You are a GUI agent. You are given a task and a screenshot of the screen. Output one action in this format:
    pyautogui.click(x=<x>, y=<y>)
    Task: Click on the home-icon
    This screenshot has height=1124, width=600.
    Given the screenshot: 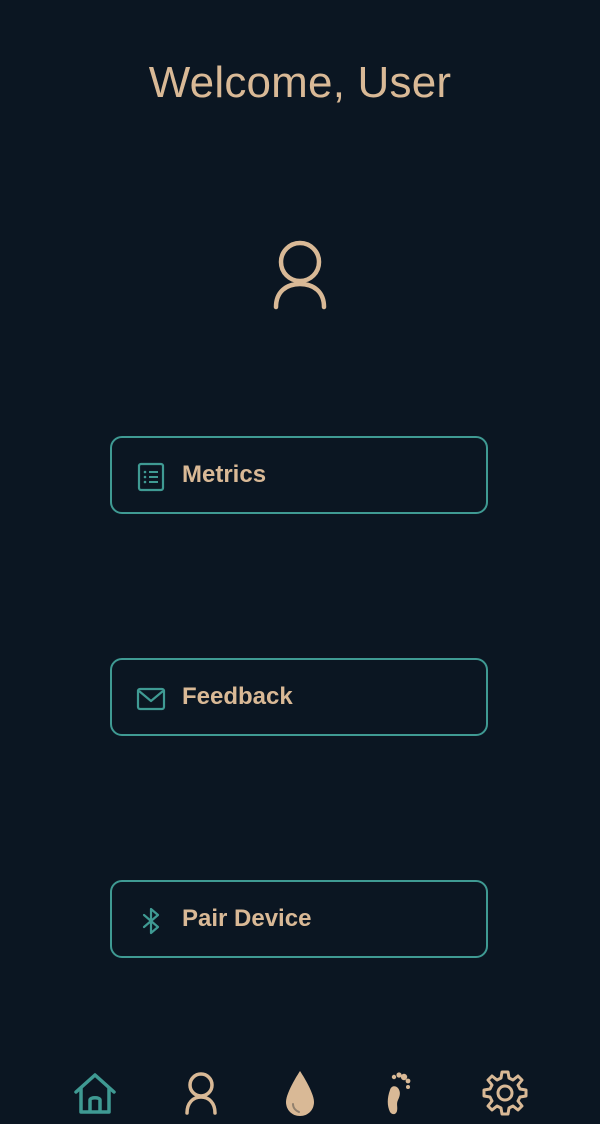 What is the action you would take?
    pyautogui.click(x=95, y=1093)
    